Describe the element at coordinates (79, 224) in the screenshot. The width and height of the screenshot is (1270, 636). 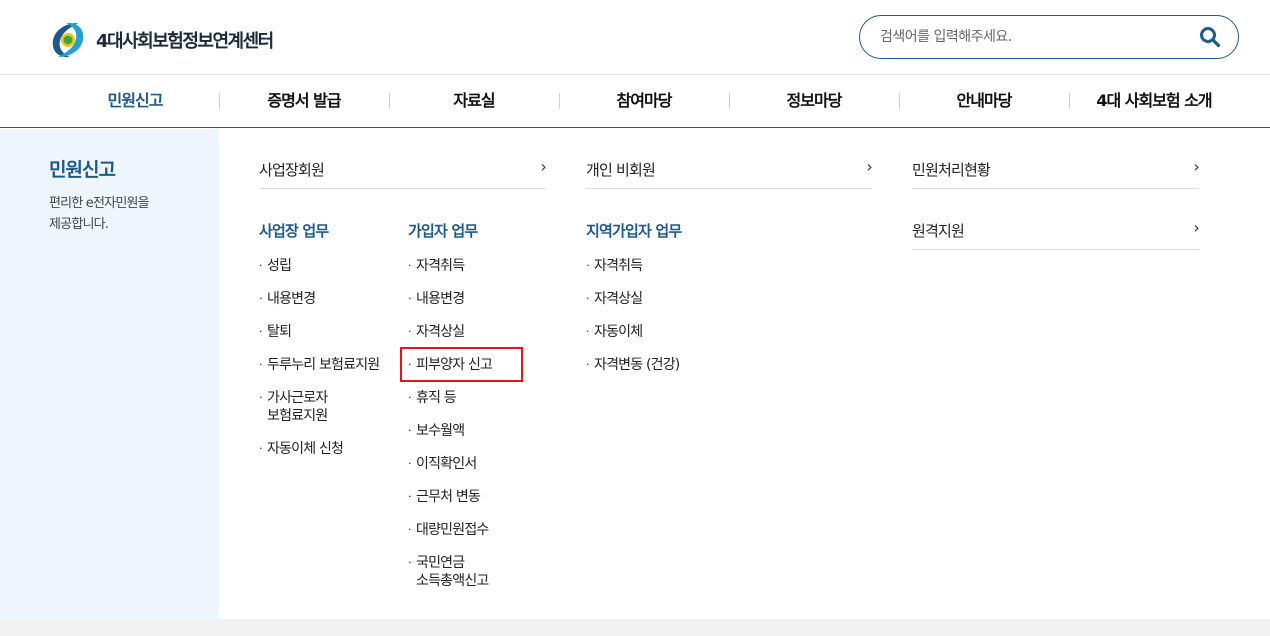
I see `side-desc-line: 제공합니다.` at that location.